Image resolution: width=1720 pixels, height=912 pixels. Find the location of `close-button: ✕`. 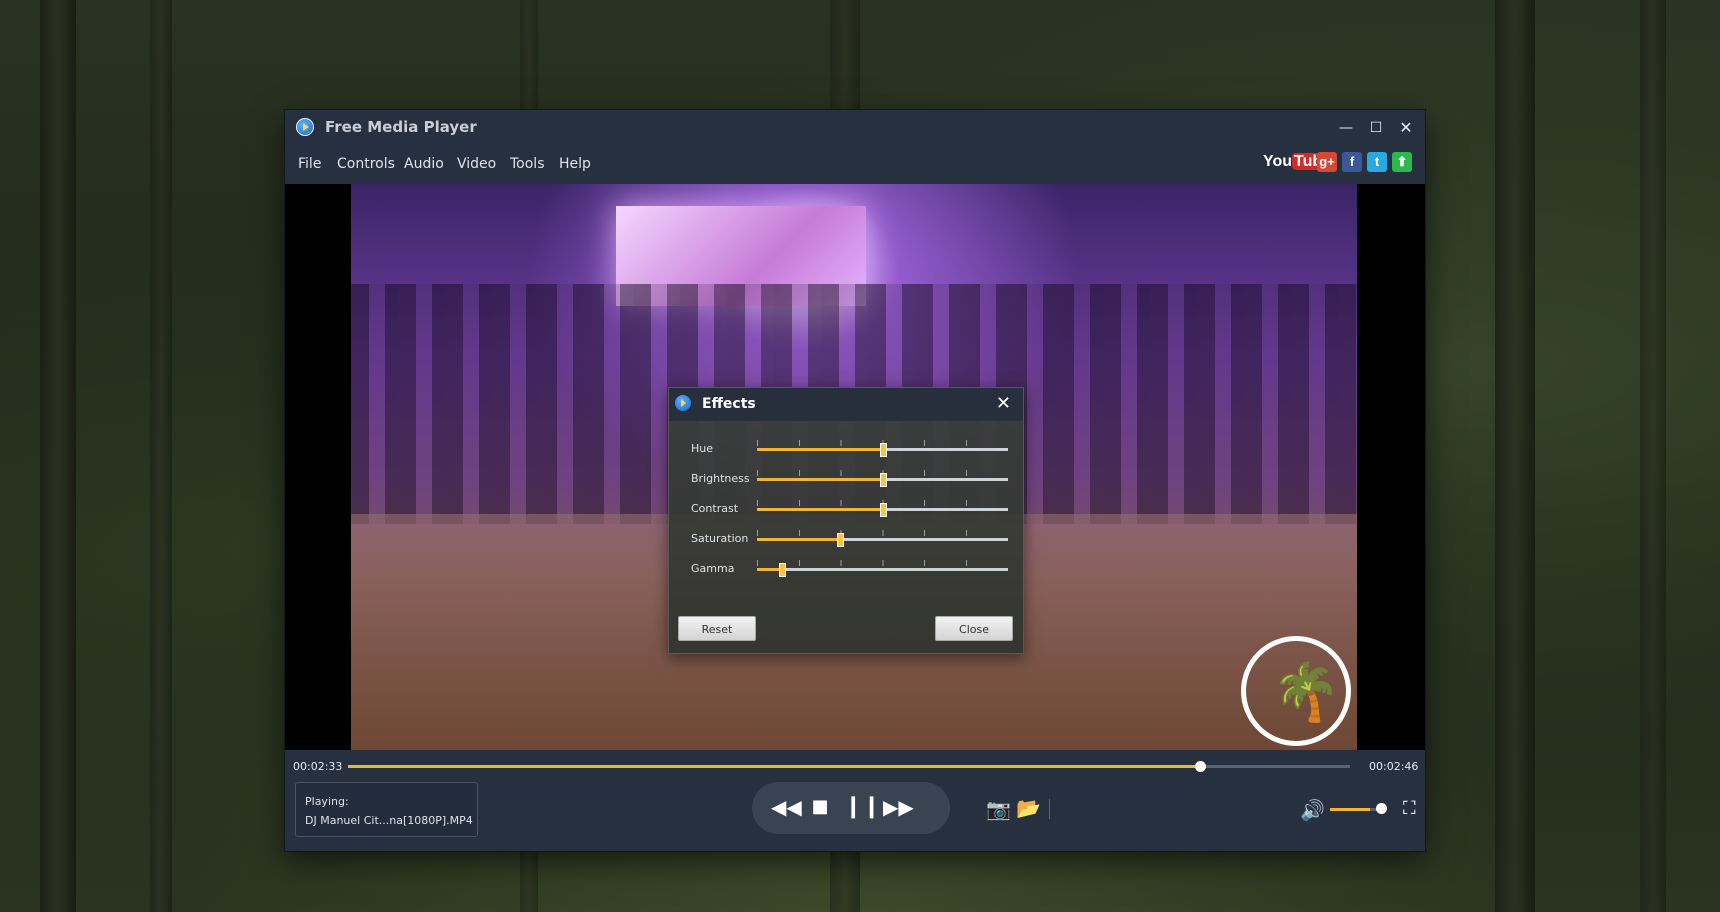

close-button: ✕ is located at coordinates (1406, 128).